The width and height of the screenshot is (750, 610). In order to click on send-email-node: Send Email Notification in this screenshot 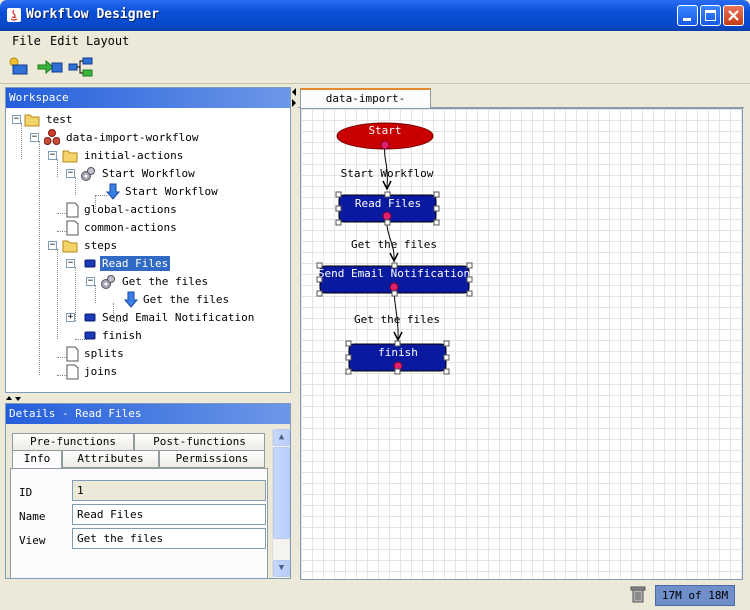, I will do `click(394, 279)`.